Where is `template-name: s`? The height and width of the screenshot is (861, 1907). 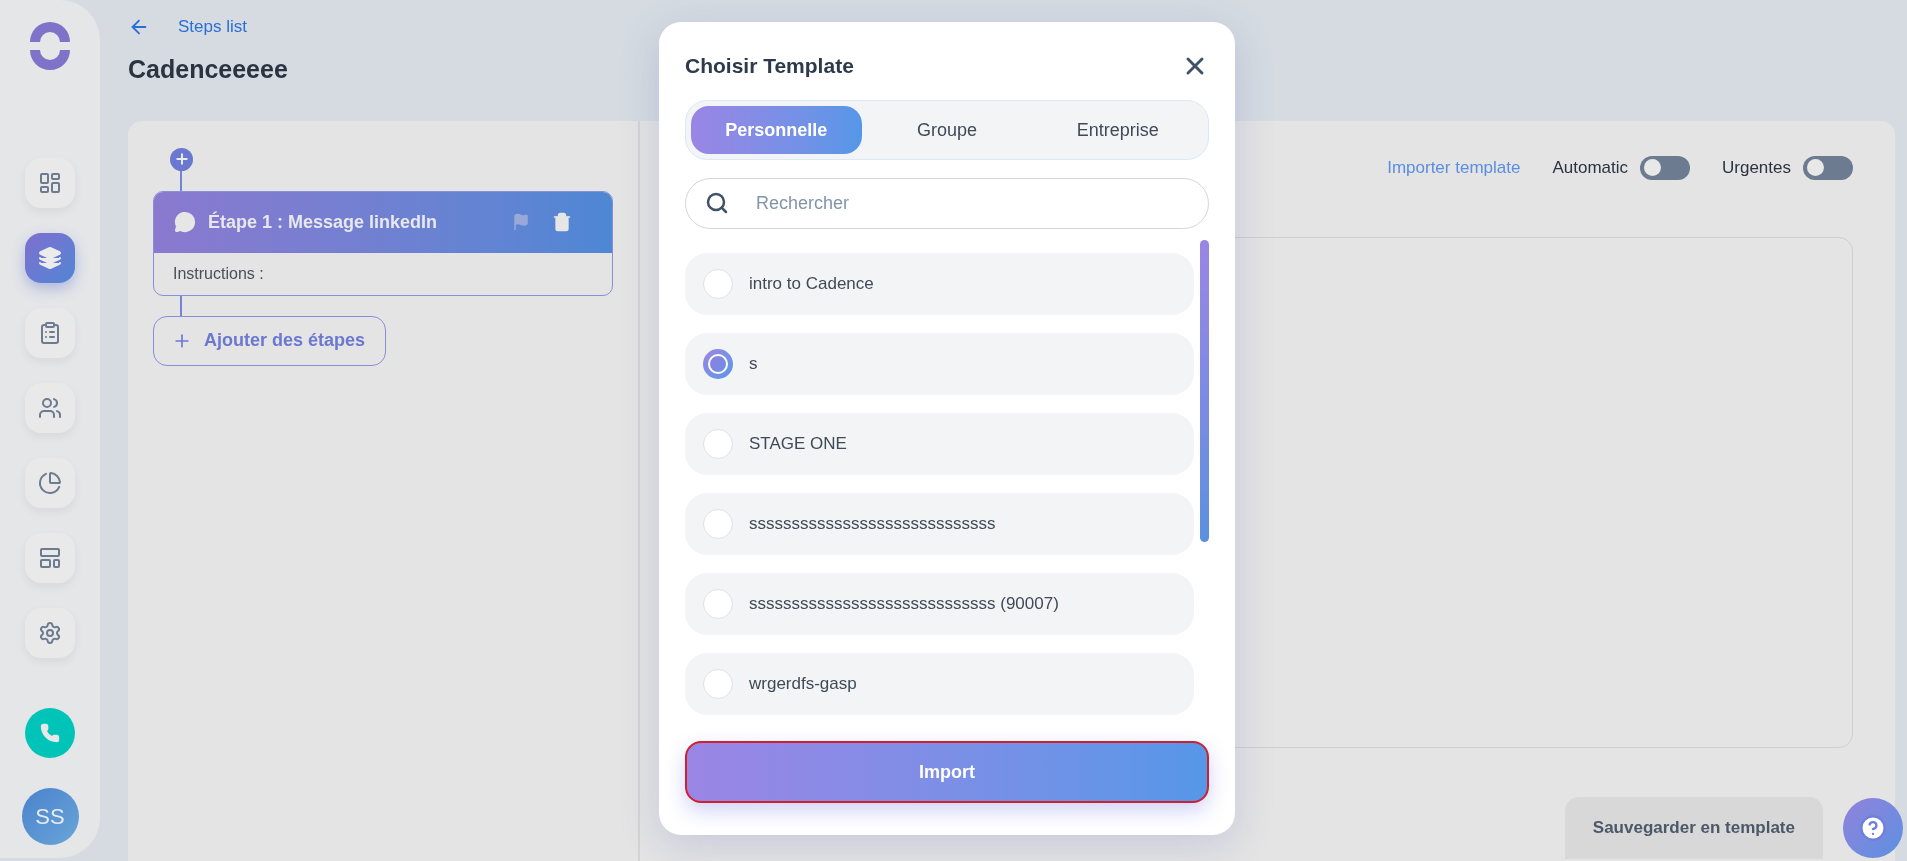
template-name: s is located at coordinates (753, 364).